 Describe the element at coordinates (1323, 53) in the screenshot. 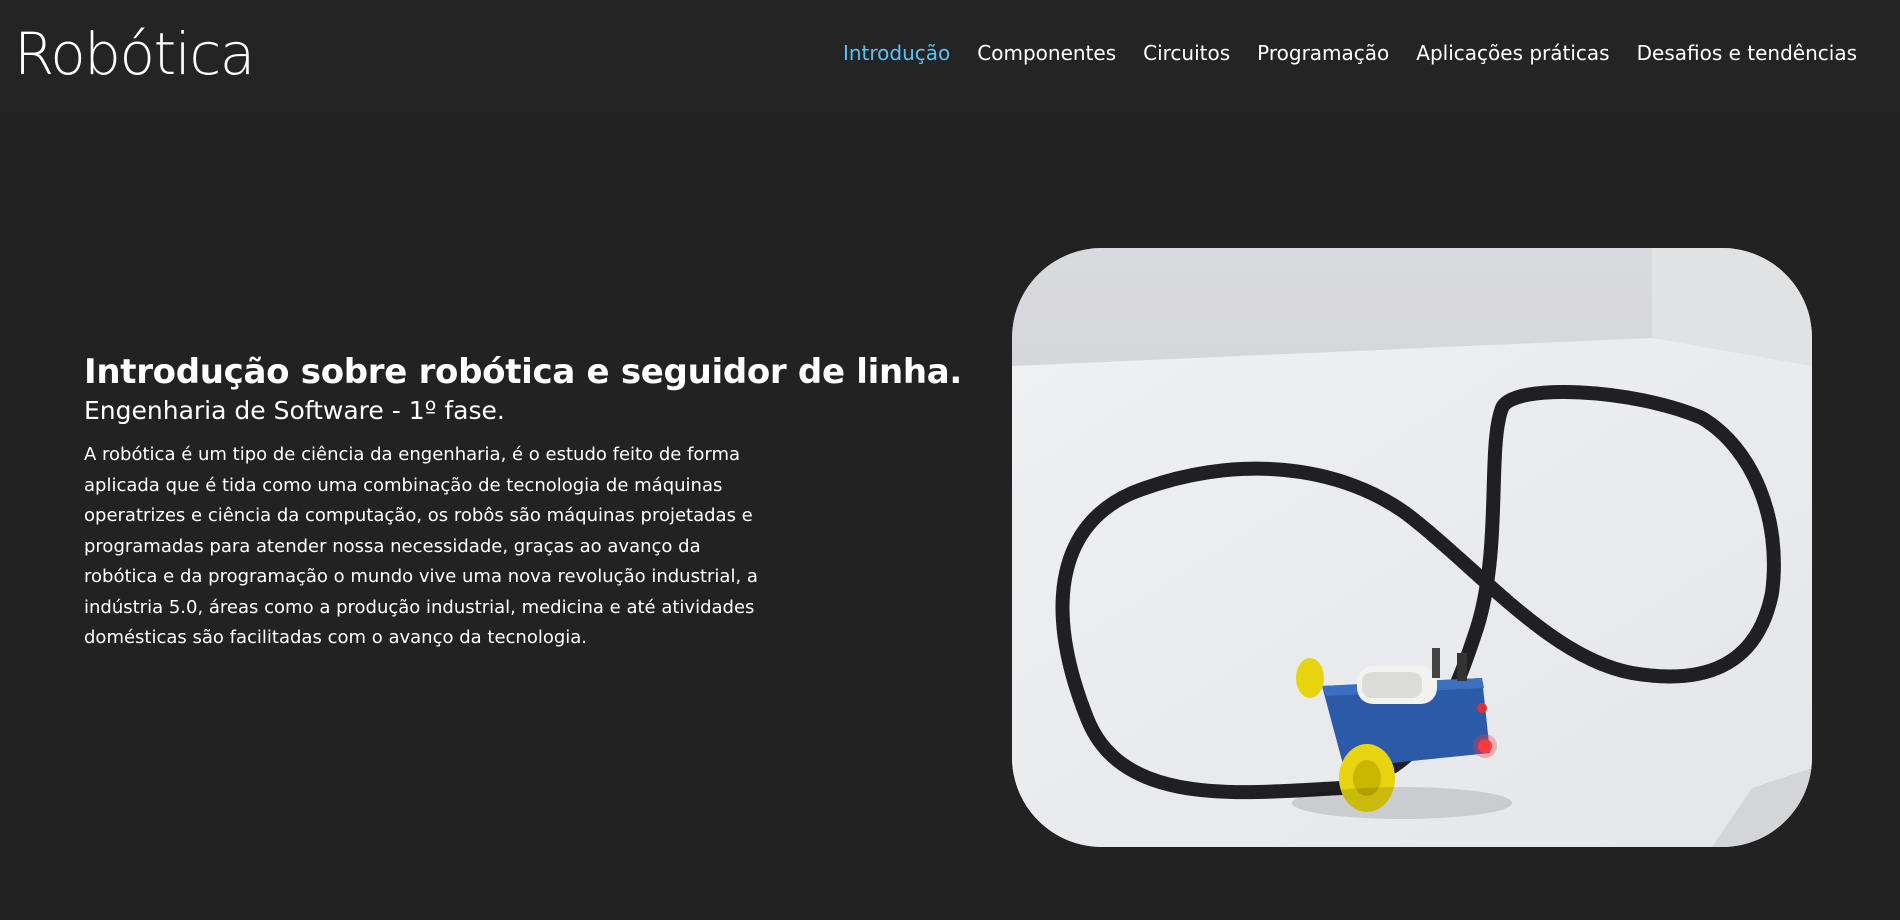

I see `nav-link-programacao: Programação` at that location.